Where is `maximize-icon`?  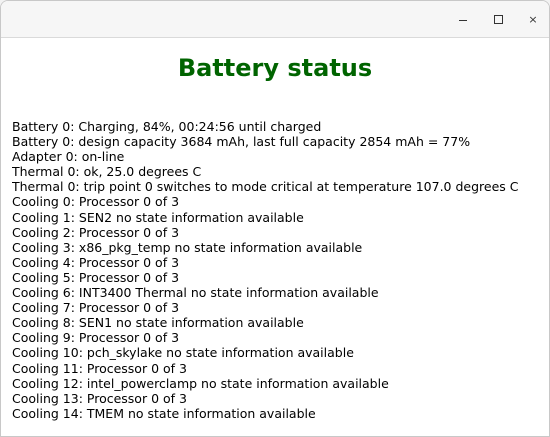
maximize-icon is located at coordinates (498, 19).